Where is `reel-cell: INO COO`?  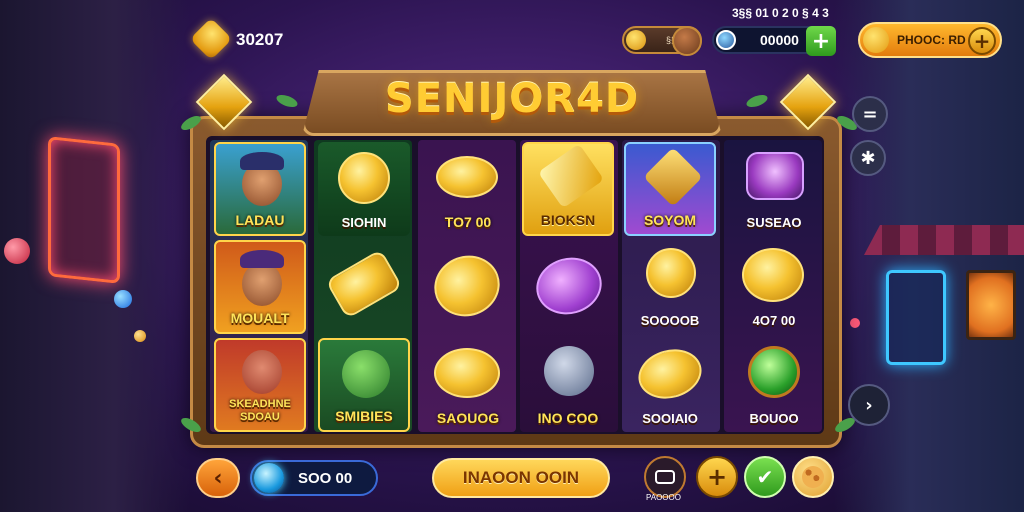
reel-cell: INO COO is located at coordinates (568, 385).